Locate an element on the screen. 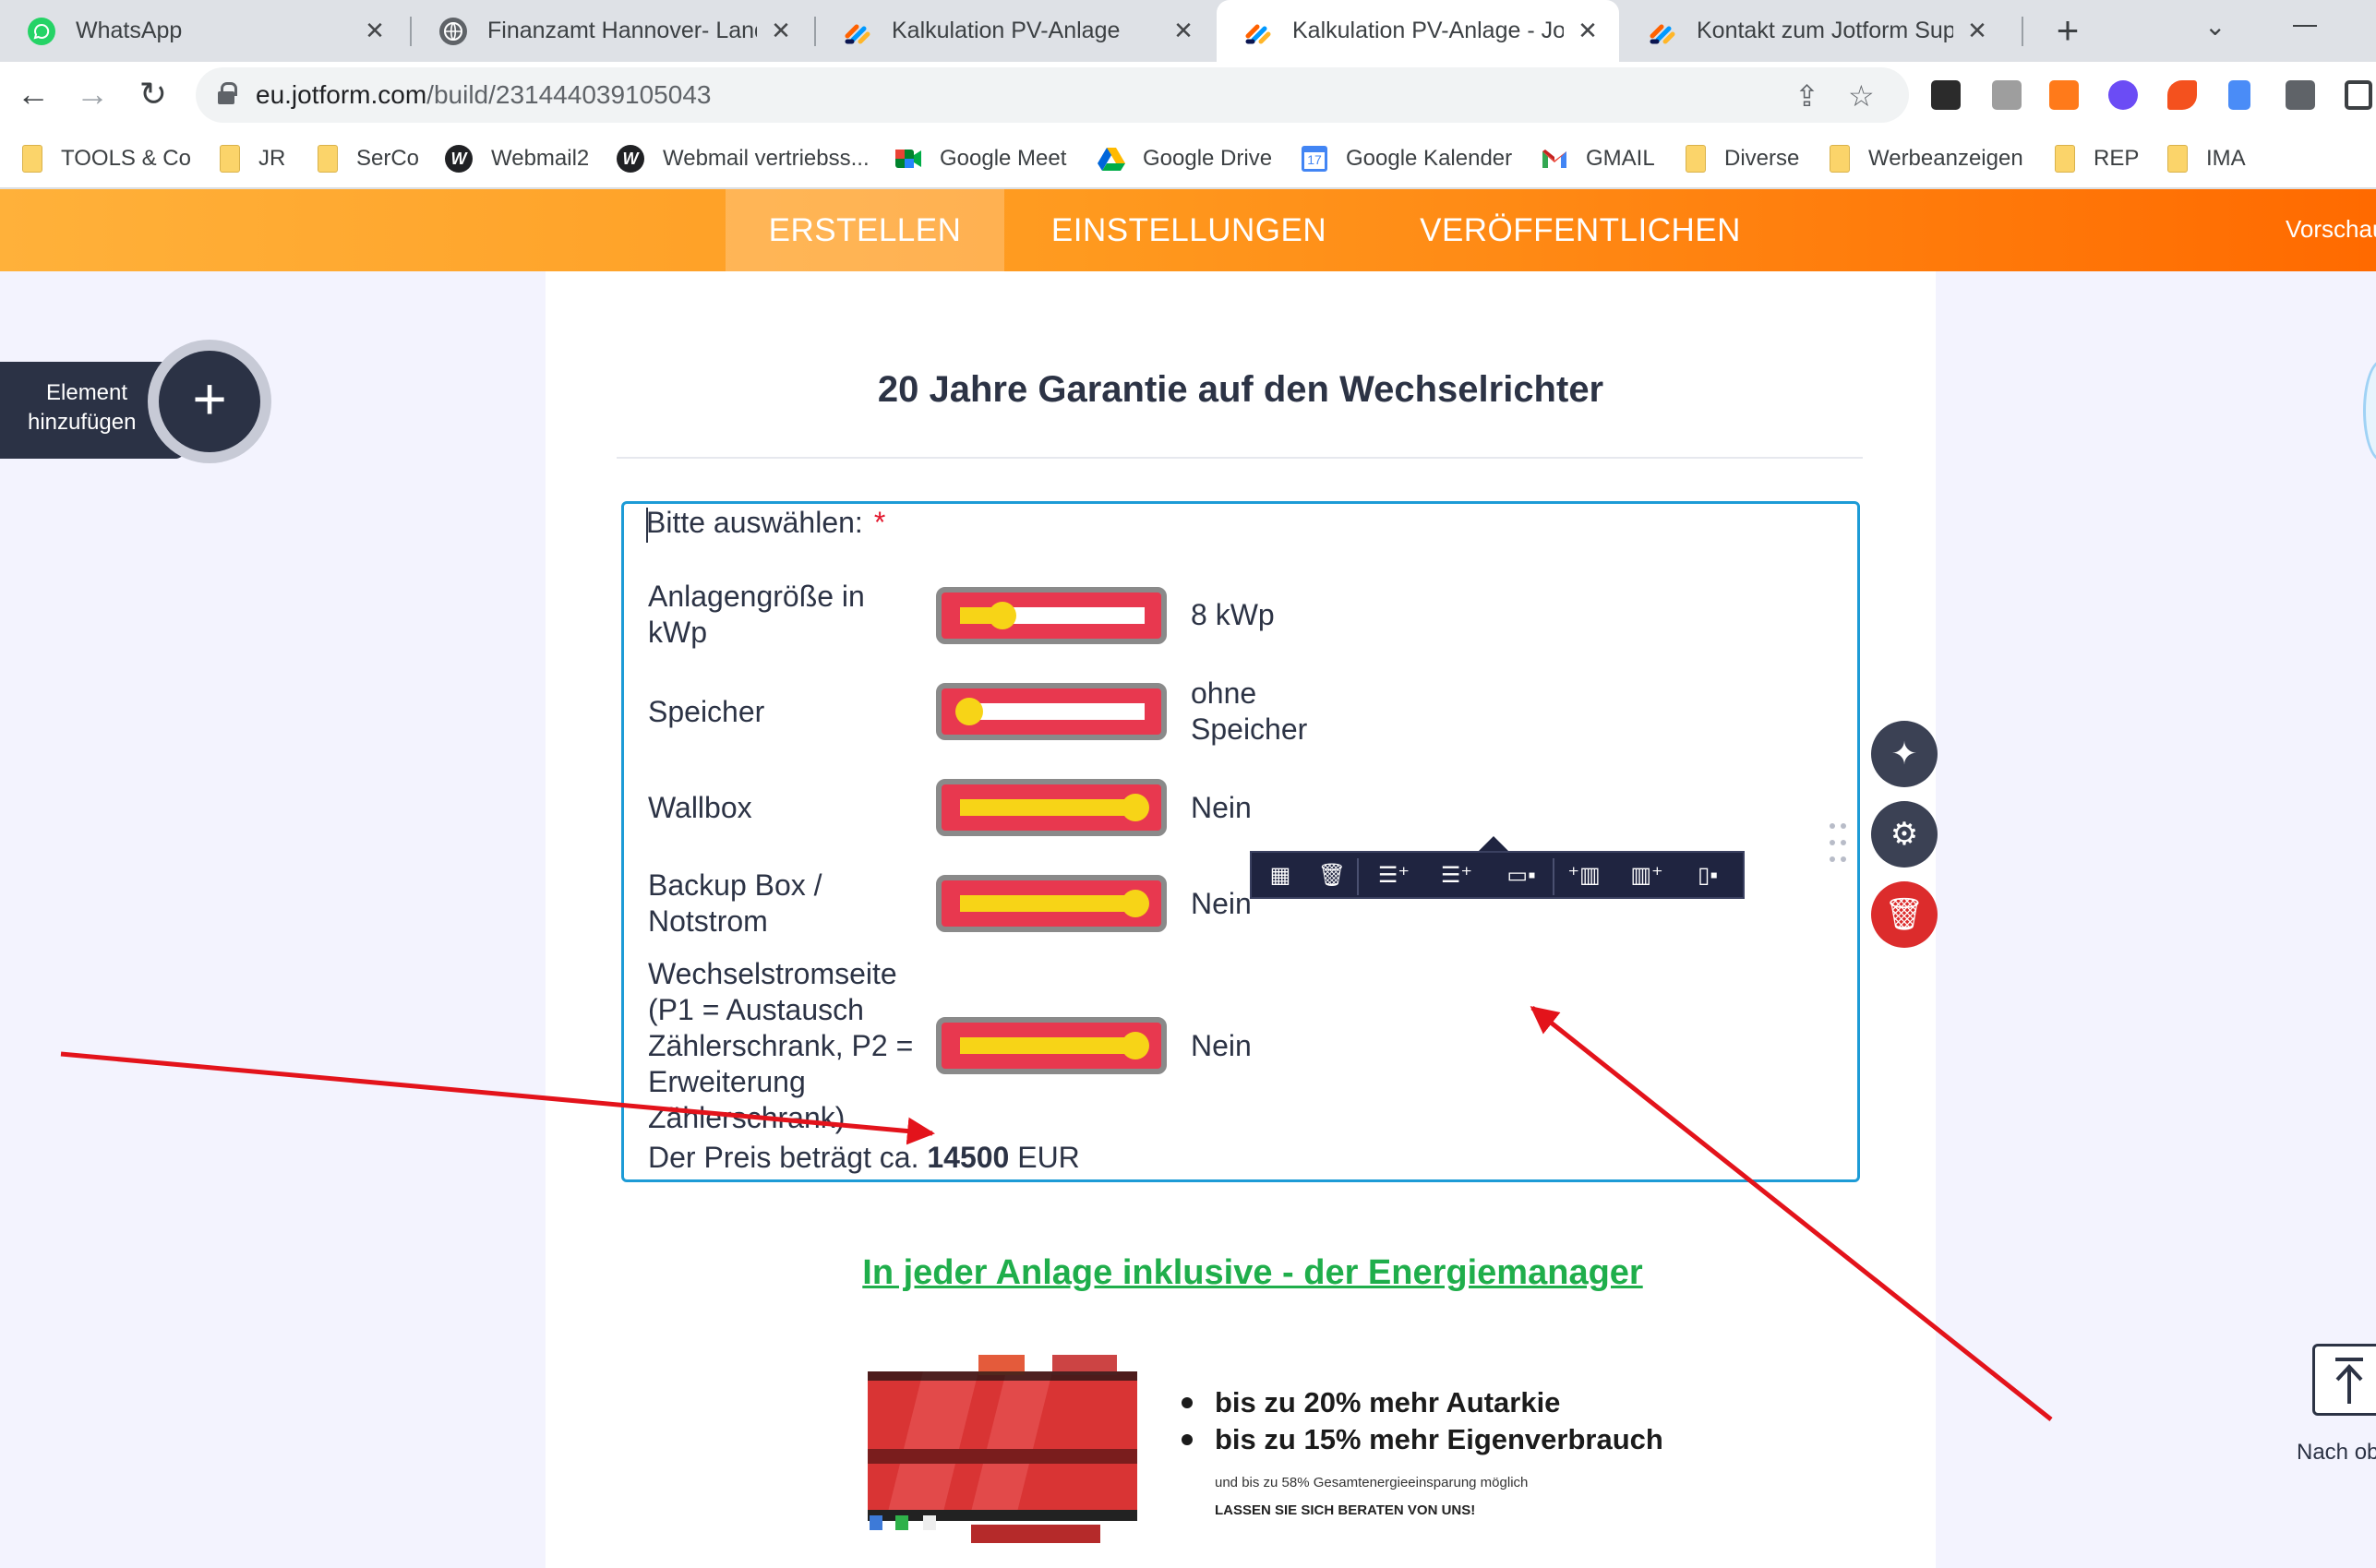 The image size is (2376, 1568). url-text: eu.jotform.com/build/231444039105043 is located at coordinates (484, 94).